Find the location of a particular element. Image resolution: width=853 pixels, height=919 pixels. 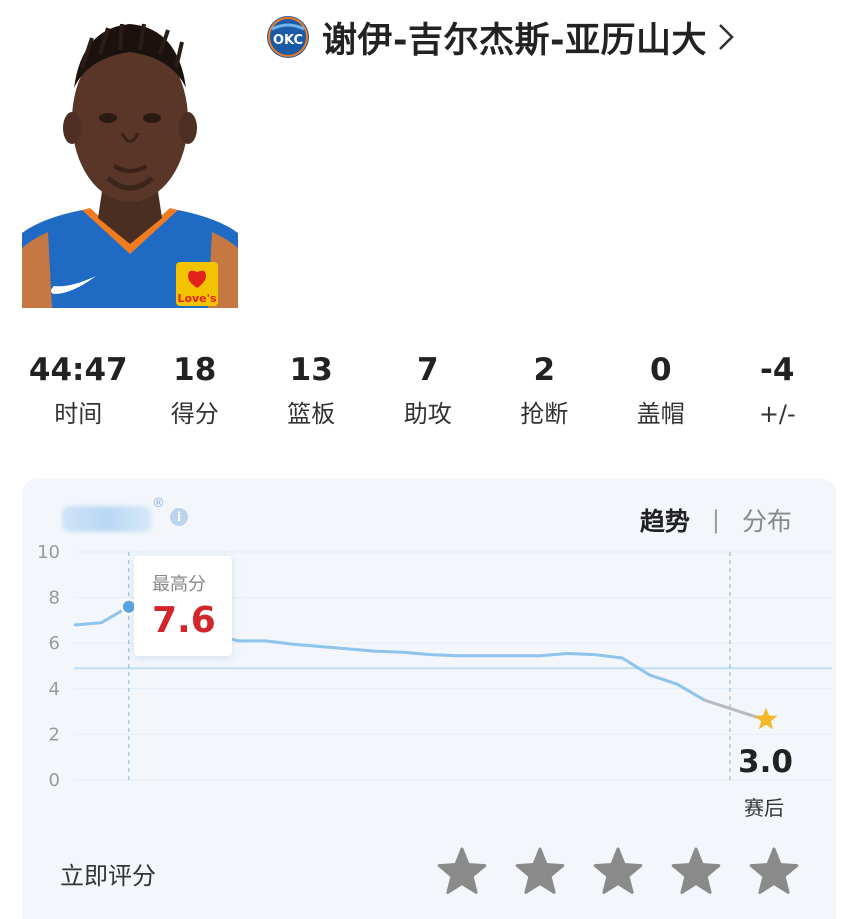

registered-mark: ® is located at coordinates (158, 503).